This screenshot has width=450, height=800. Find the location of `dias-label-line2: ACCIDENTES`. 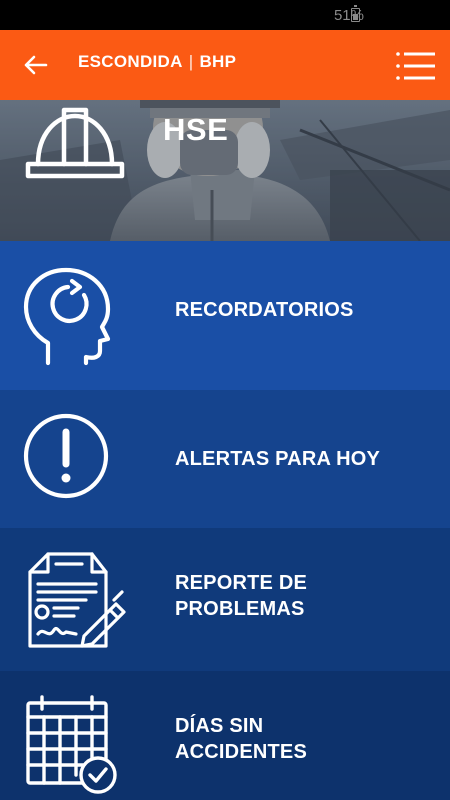

dias-label-line2: ACCIDENTES is located at coordinates (241, 752).